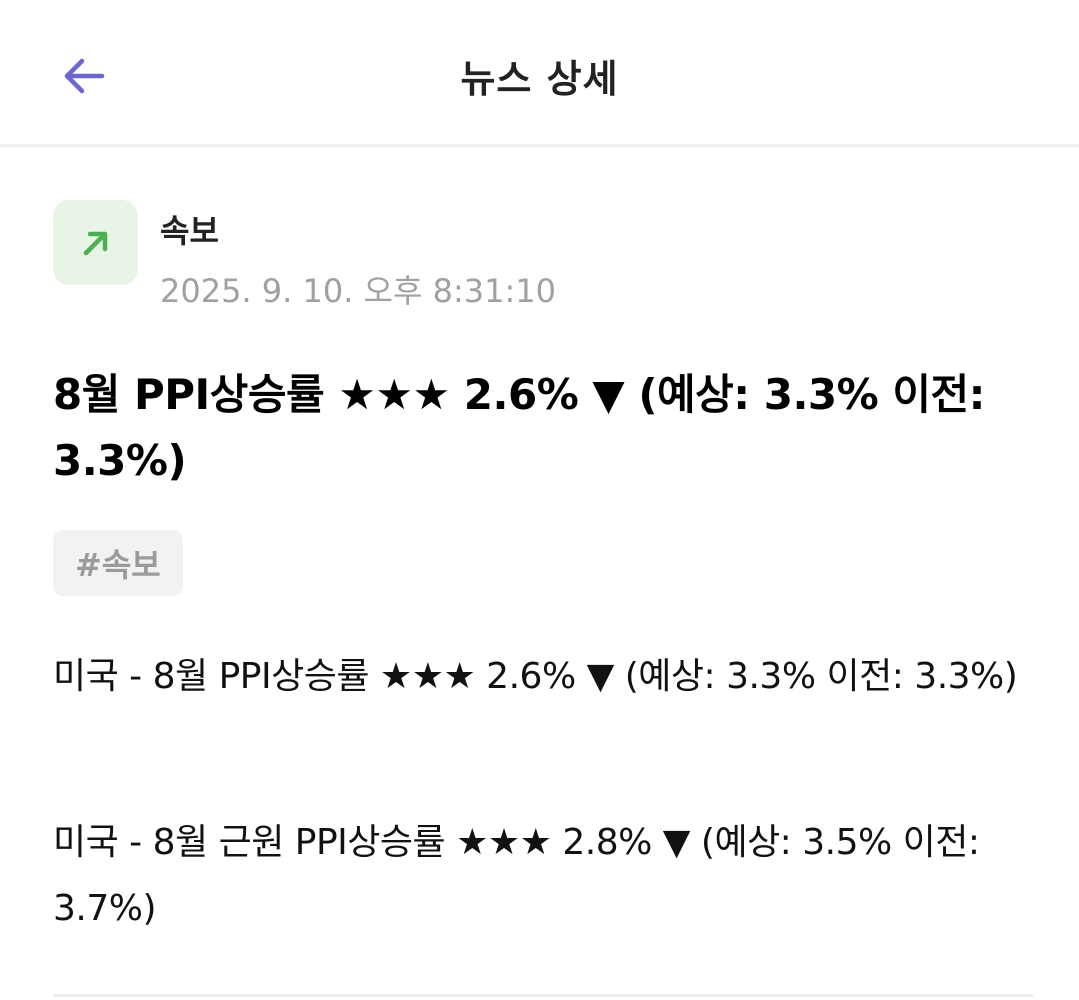  I want to click on trending-up-arrow-icon, so click(95, 243).